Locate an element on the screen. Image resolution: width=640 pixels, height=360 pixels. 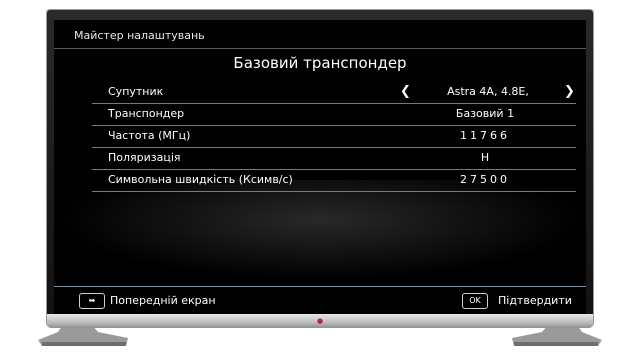
setting-row-satellite: Супутник ❮ Astra 4A, 4.8E, ❯ is located at coordinates (334, 93).